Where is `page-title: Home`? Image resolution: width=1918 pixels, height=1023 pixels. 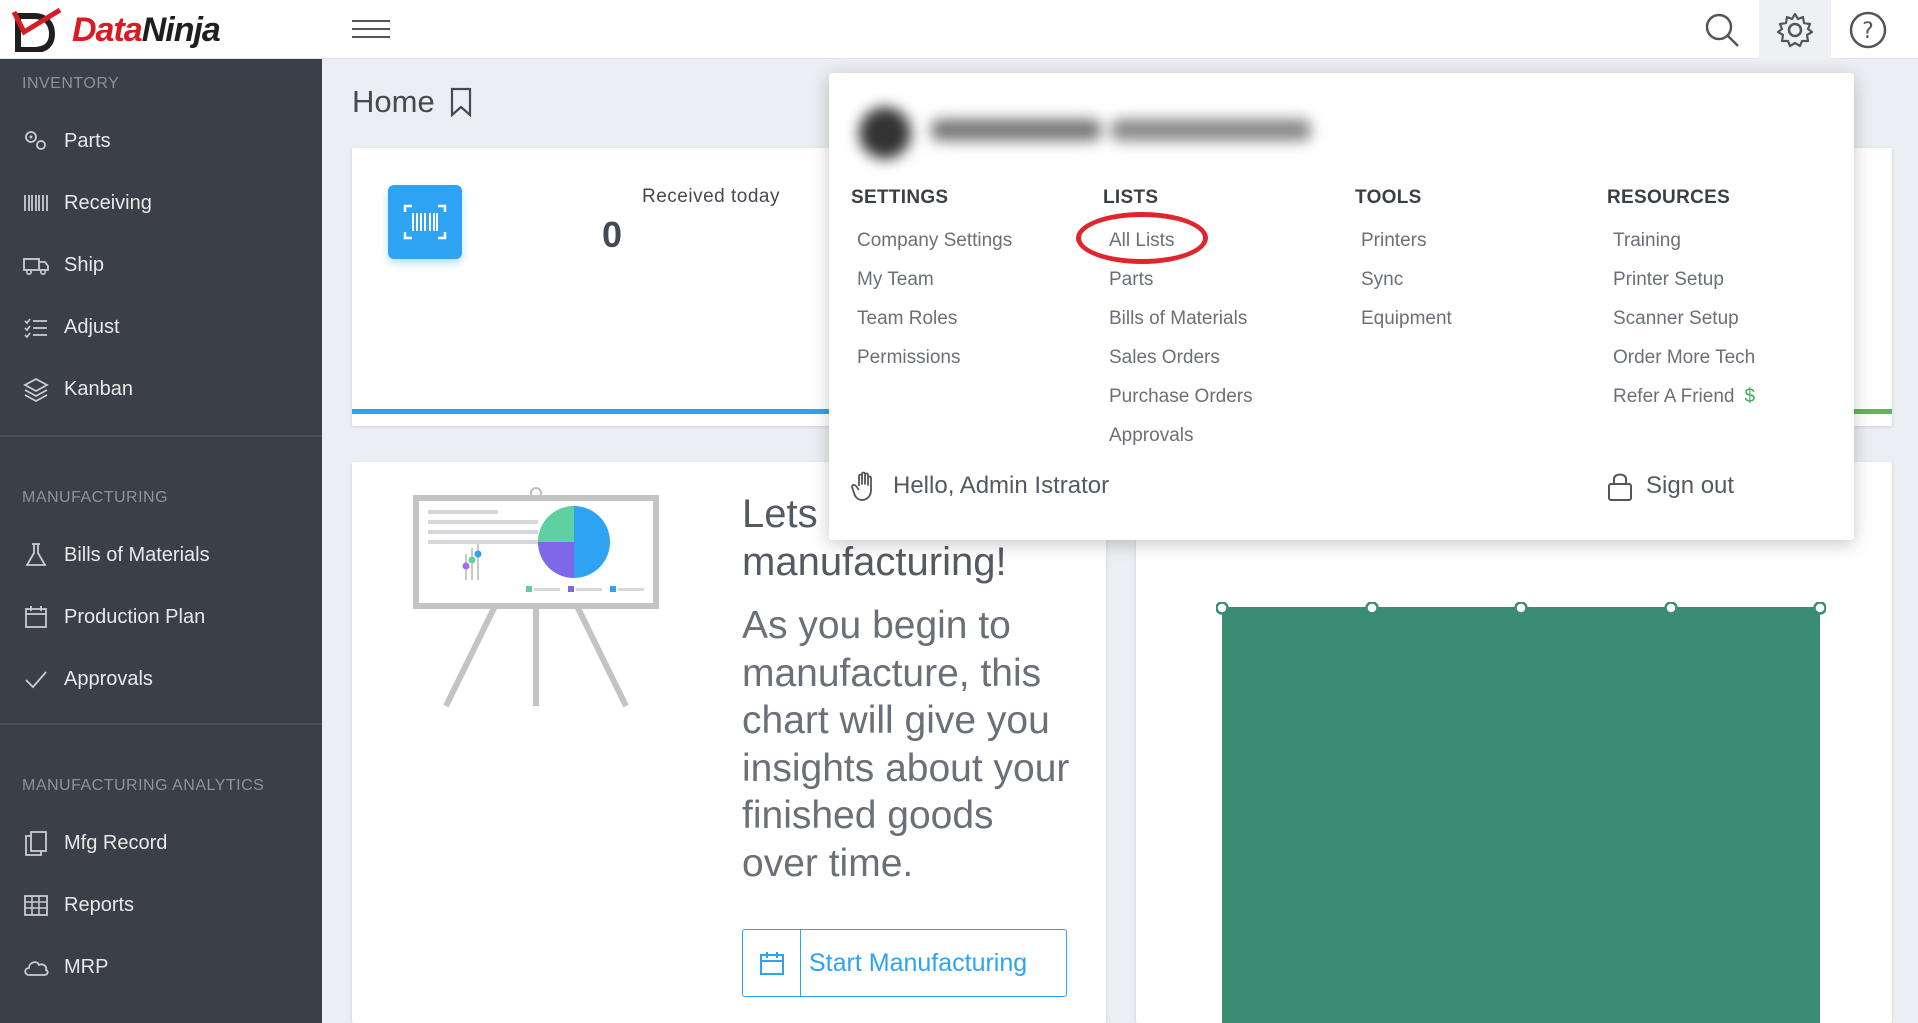
page-title: Home is located at coordinates (412, 102).